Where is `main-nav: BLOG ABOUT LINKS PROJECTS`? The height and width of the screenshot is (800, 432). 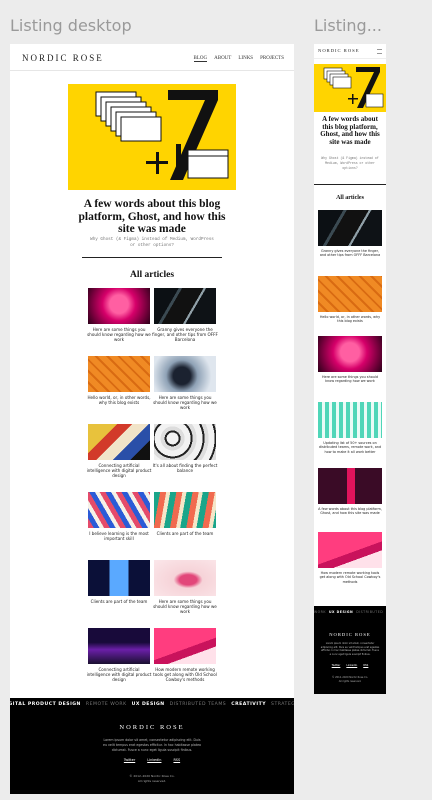 main-nav: BLOG ABOUT LINKS PROJECTS is located at coordinates (238, 59).